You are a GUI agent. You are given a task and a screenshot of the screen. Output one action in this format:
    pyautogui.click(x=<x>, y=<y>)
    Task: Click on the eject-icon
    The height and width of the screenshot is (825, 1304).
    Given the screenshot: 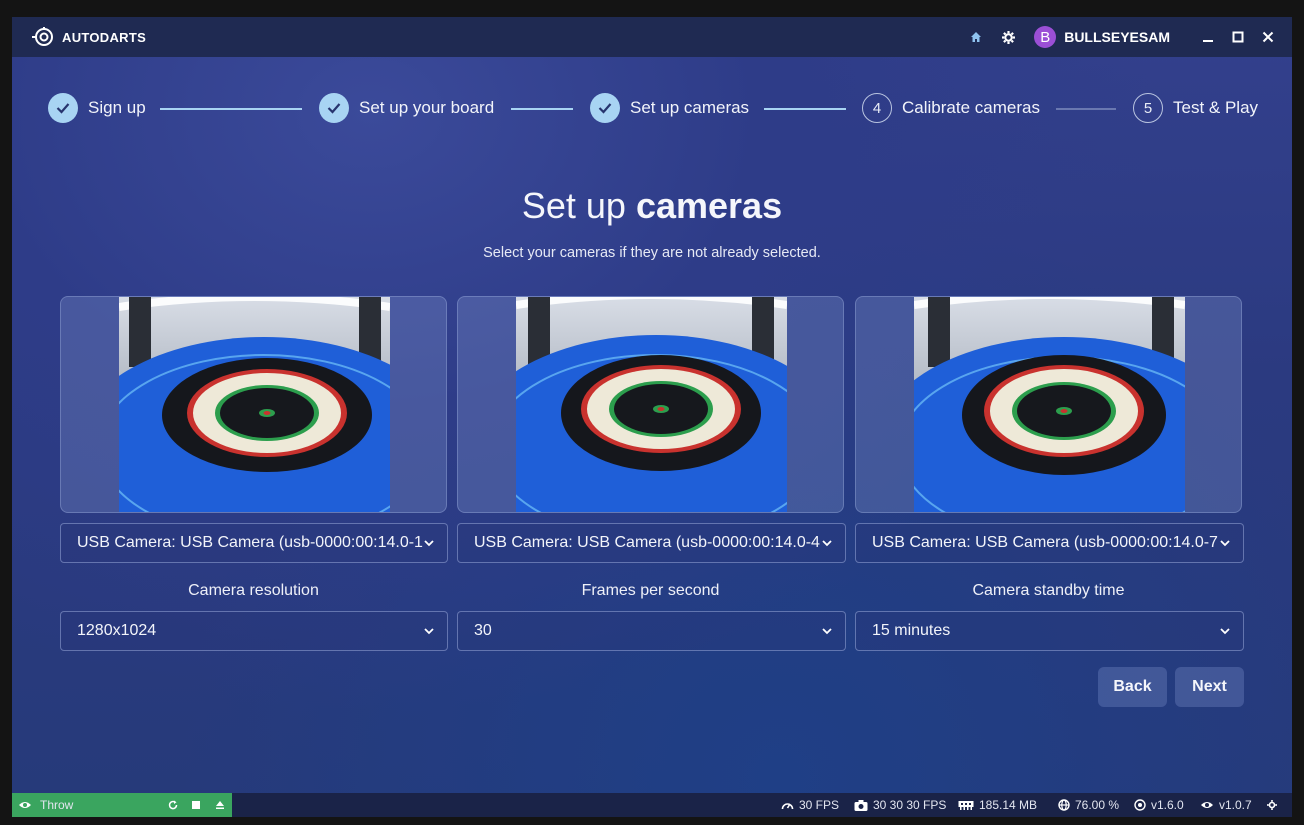 What is the action you would take?
    pyautogui.click(x=220, y=805)
    